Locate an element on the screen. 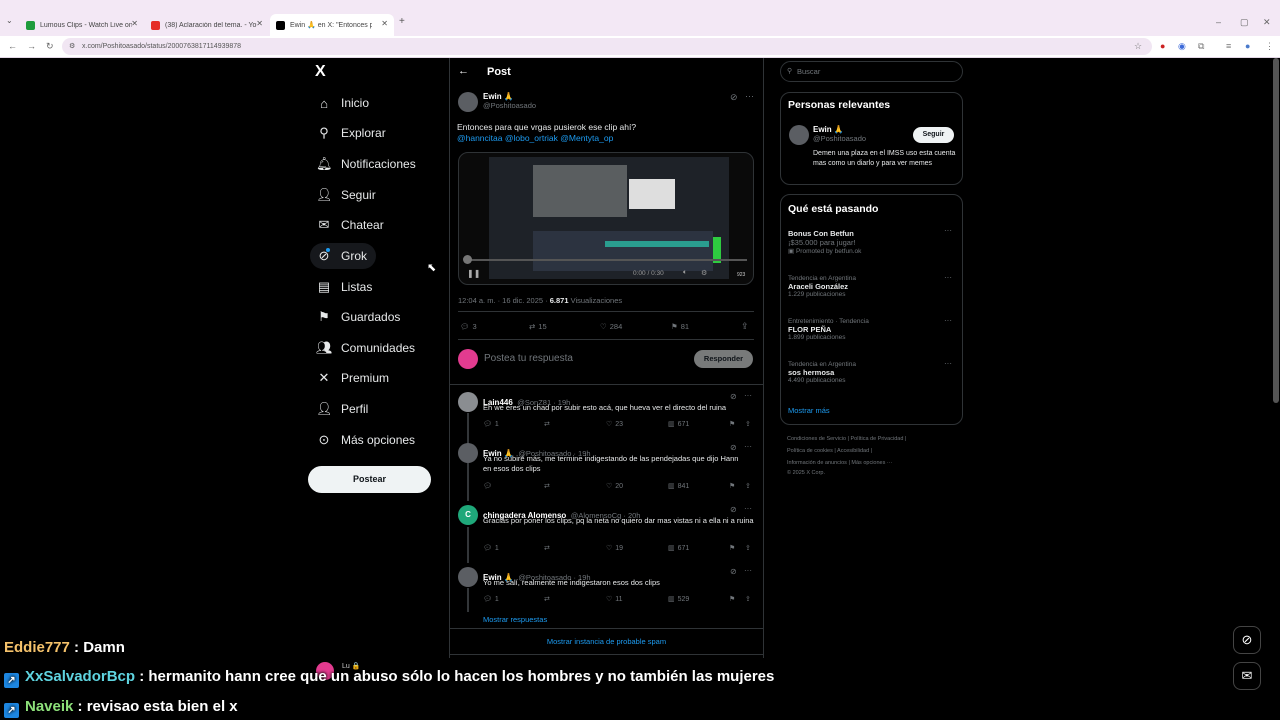  relevant-handle: @Poshitoasado is located at coordinates (839, 138).